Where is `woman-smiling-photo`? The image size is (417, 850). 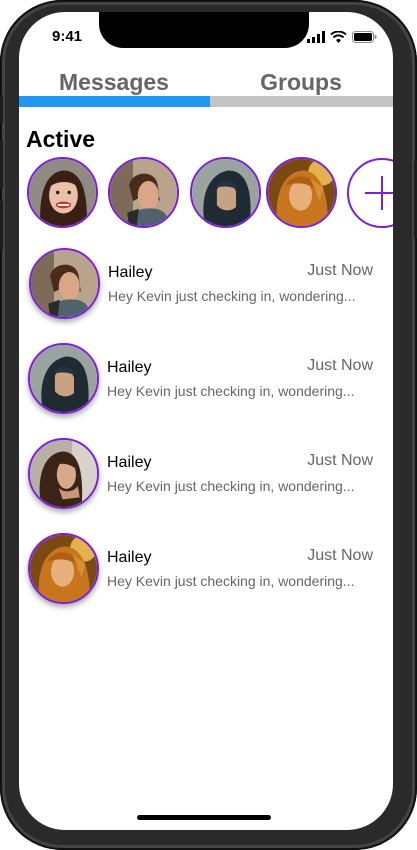
woman-smiling-photo is located at coordinates (62, 192).